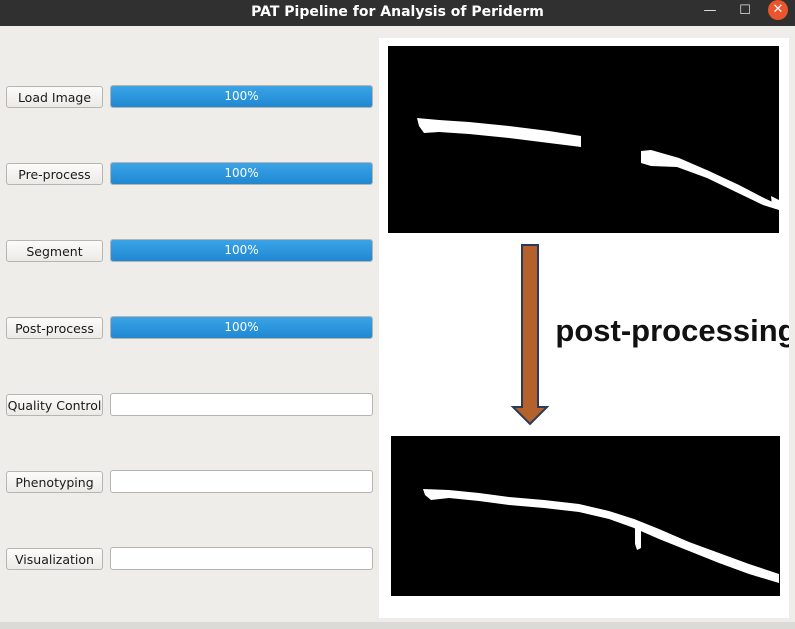 This screenshot has width=795, height=629. I want to click on post-process-progress-text: 100%, so click(241, 327).